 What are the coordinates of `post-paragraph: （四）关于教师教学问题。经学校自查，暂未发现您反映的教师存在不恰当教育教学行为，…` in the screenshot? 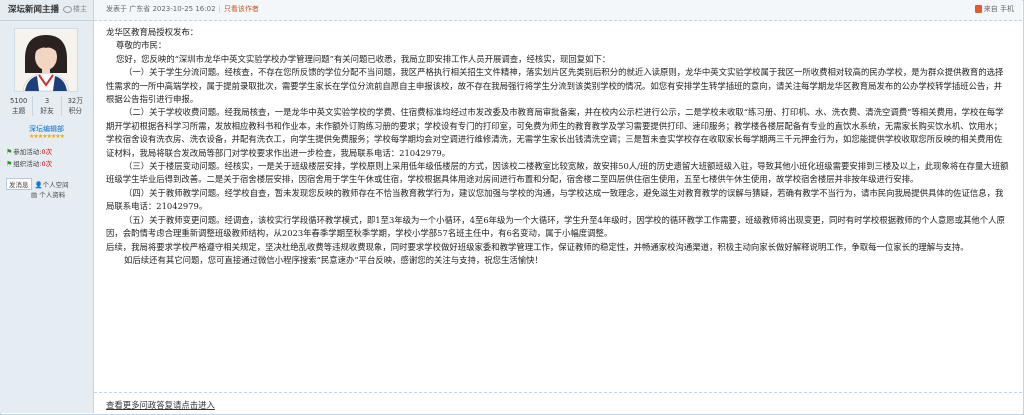 It's located at (555, 199).